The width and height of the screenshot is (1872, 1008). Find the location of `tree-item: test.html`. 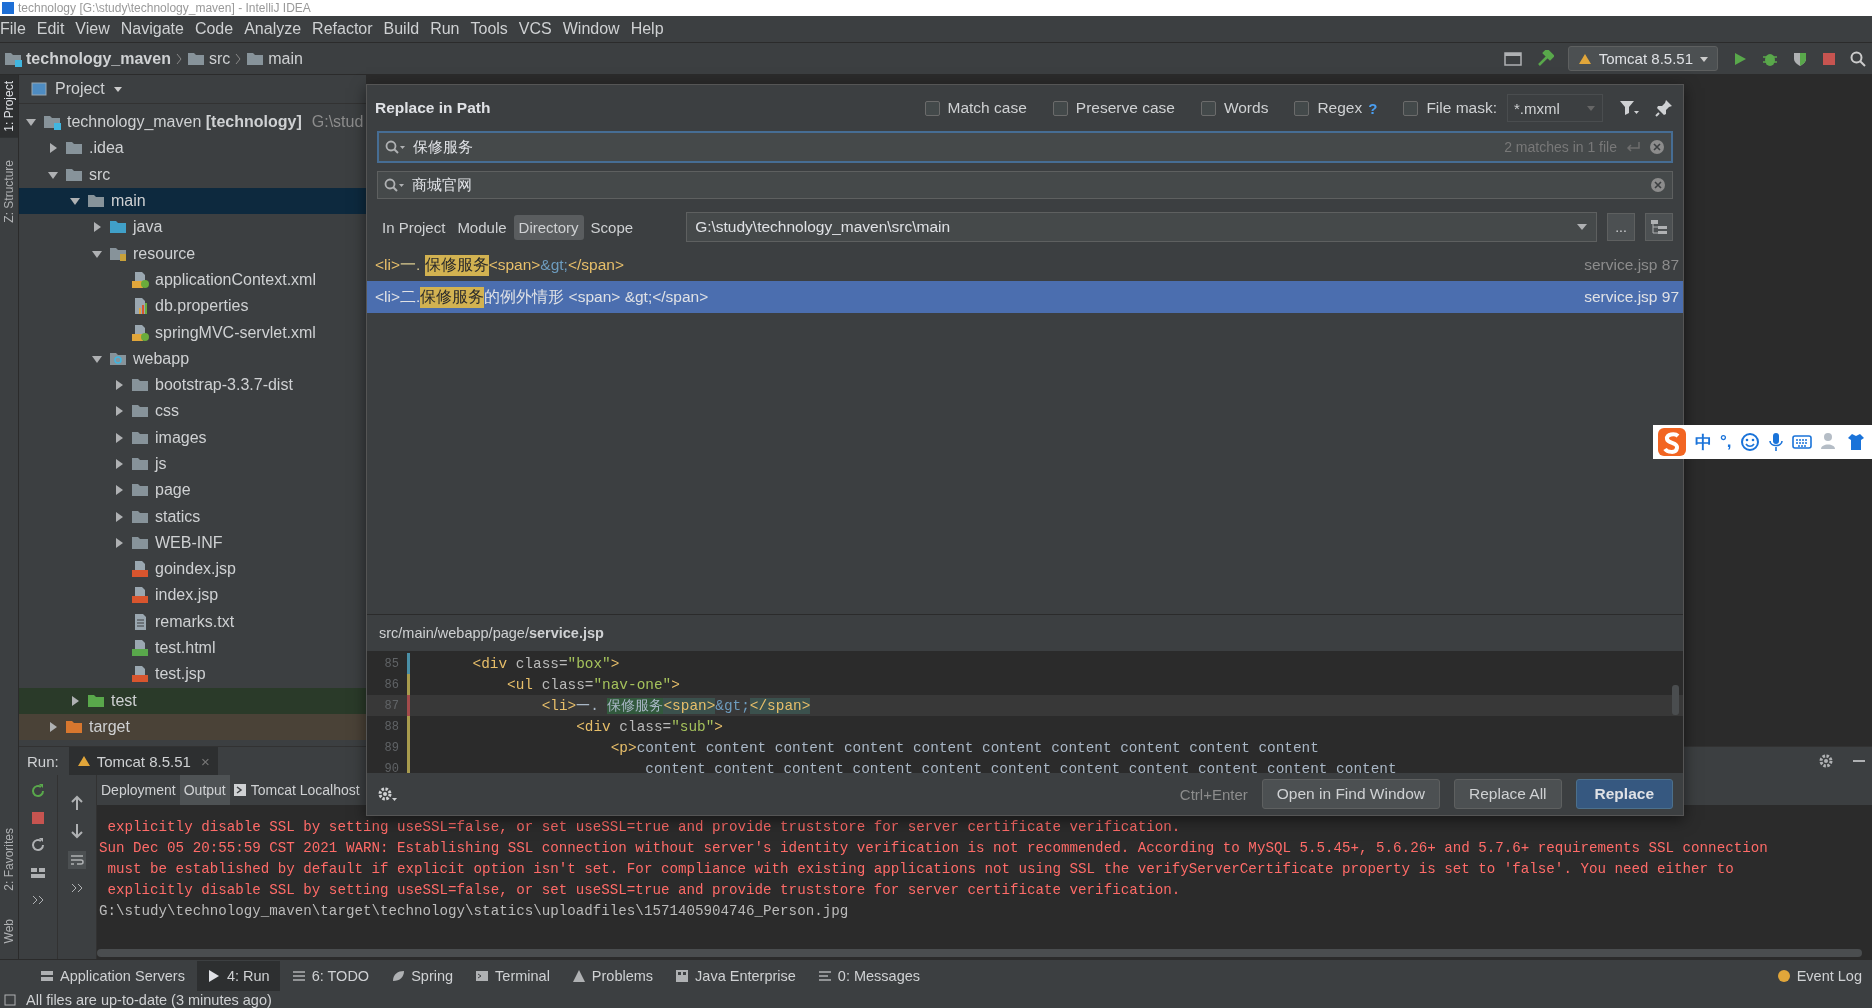

tree-item: test.html is located at coordinates (192, 648).